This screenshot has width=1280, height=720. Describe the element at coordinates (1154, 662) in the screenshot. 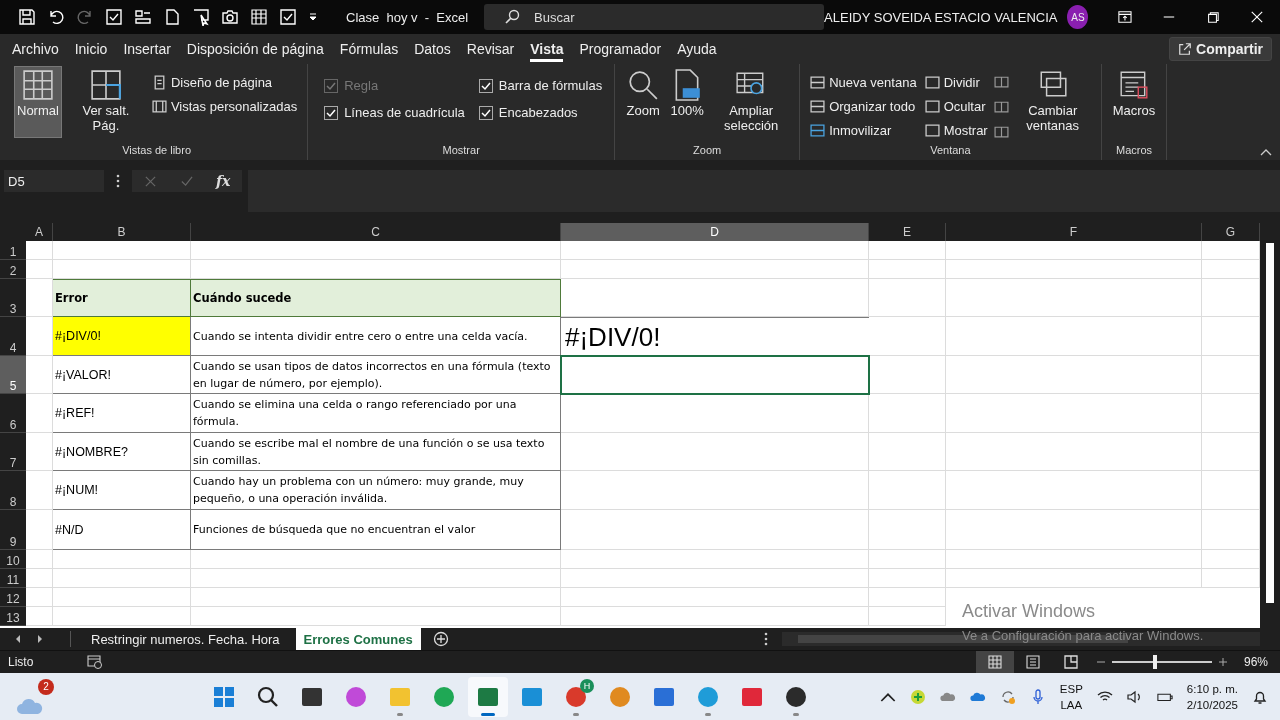

I see `zoom-slider` at that location.